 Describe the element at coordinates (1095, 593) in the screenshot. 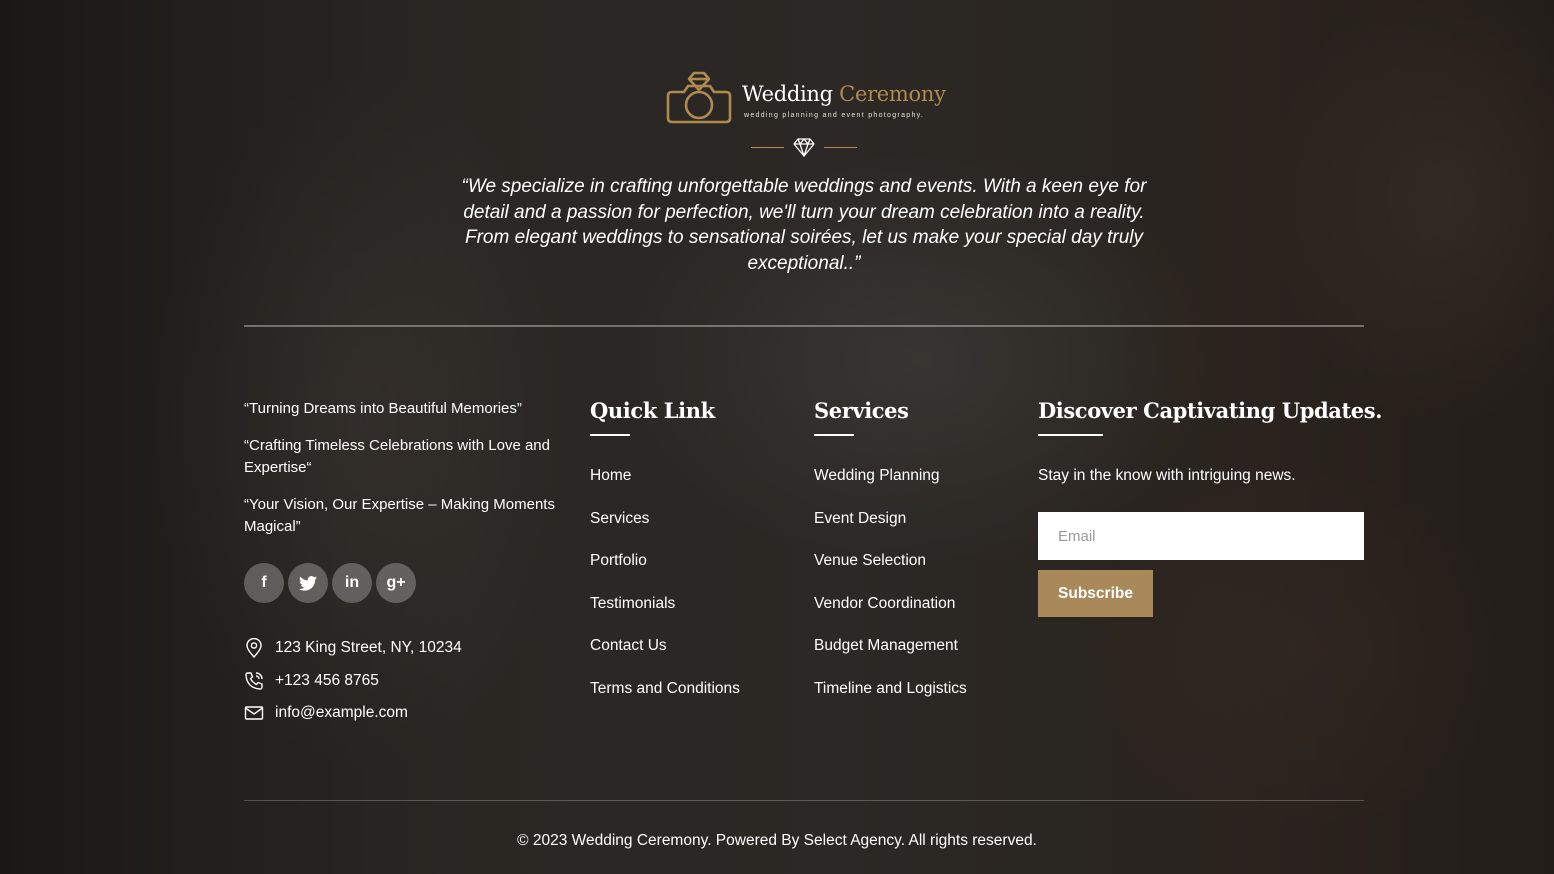

I see `subscribe-button: Subscribe` at that location.